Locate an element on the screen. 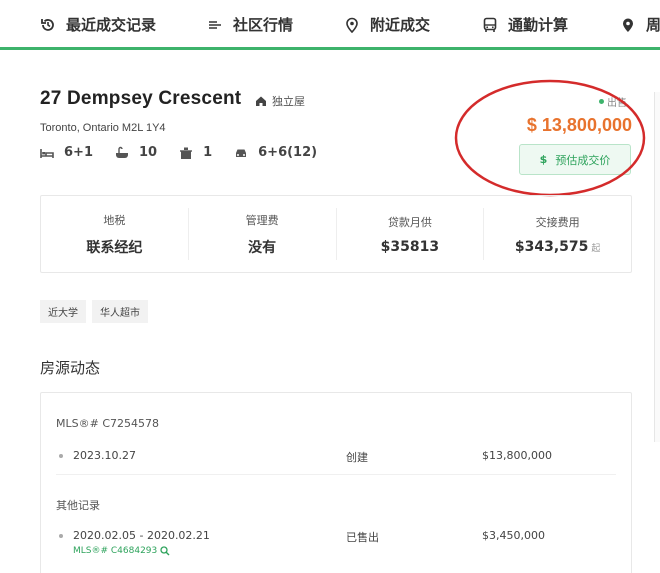  closing-cost-cell: 交接费用 $343,575 起 is located at coordinates (557, 234).